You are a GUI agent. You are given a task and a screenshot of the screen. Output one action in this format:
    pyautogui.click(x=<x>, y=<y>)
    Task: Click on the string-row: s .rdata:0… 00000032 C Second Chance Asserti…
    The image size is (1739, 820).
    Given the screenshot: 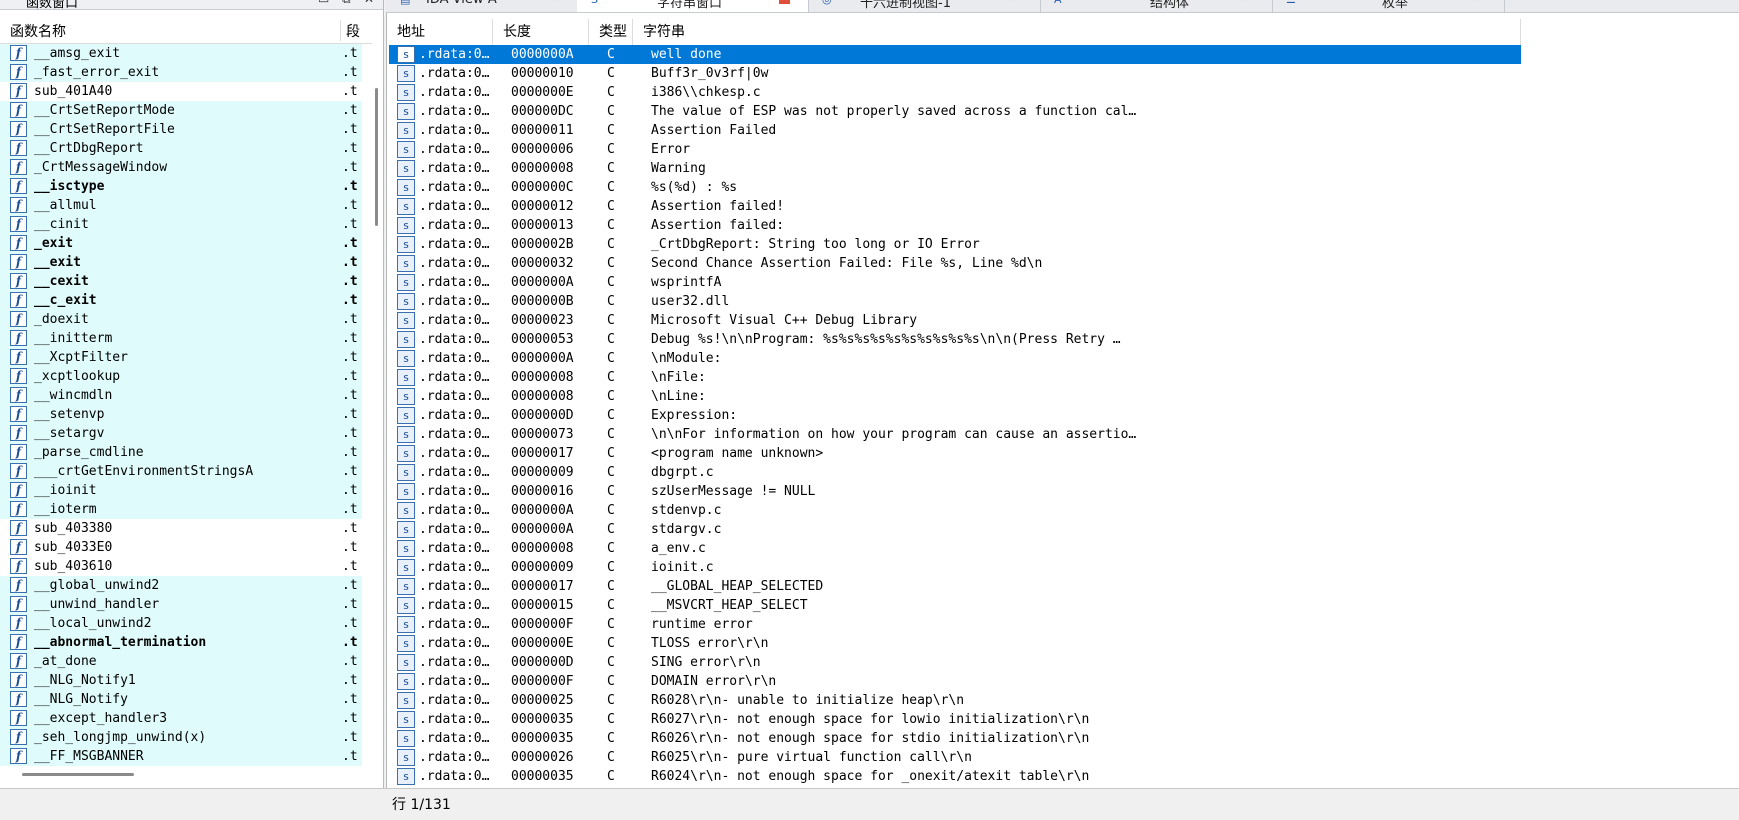 What is the action you would take?
    pyautogui.click(x=955, y=263)
    